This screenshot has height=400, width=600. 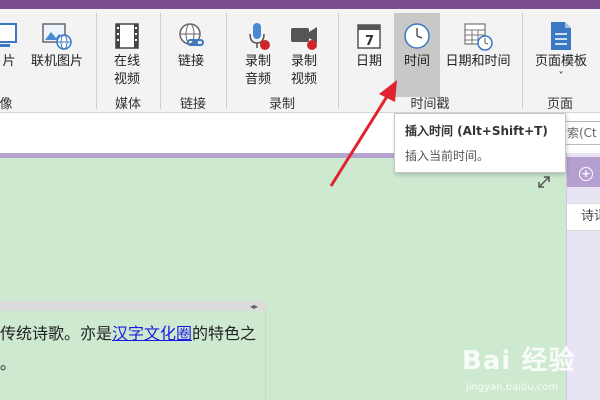 What do you see at coordinates (561, 76) in the screenshot?
I see `dropdown-chevron: ˅` at bounding box center [561, 76].